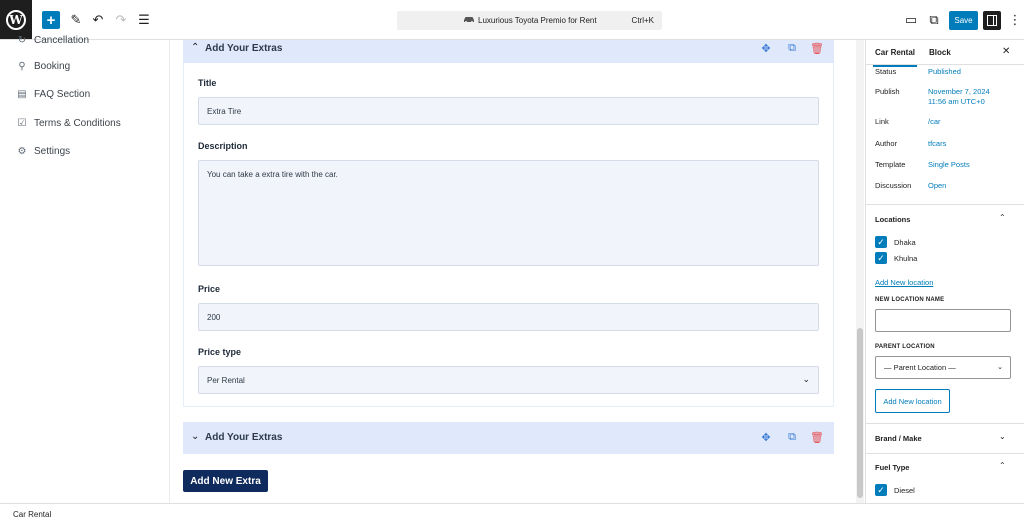 This screenshot has height=523, width=1024. What do you see at coordinates (223, 146) in the screenshot?
I see `description-label: Description` at bounding box center [223, 146].